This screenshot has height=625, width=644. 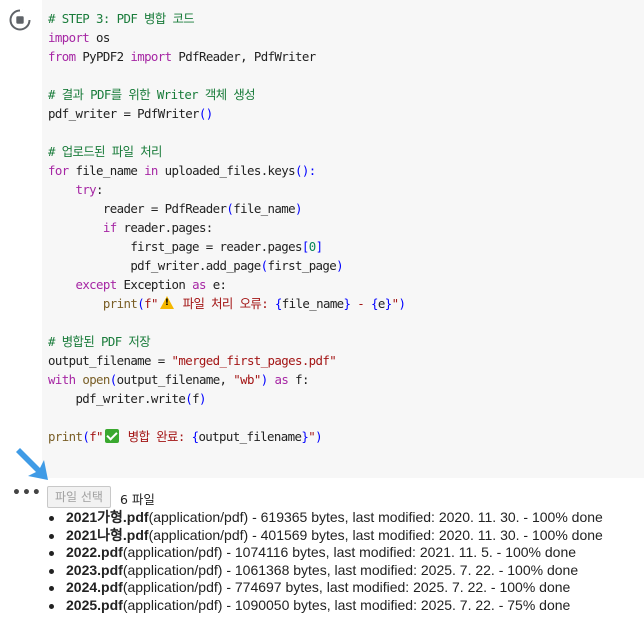 What do you see at coordinates (243, 56) in the screenshot?
I see `code-token: PdfReader, PdfWriter` at bounding box center [243, 56].